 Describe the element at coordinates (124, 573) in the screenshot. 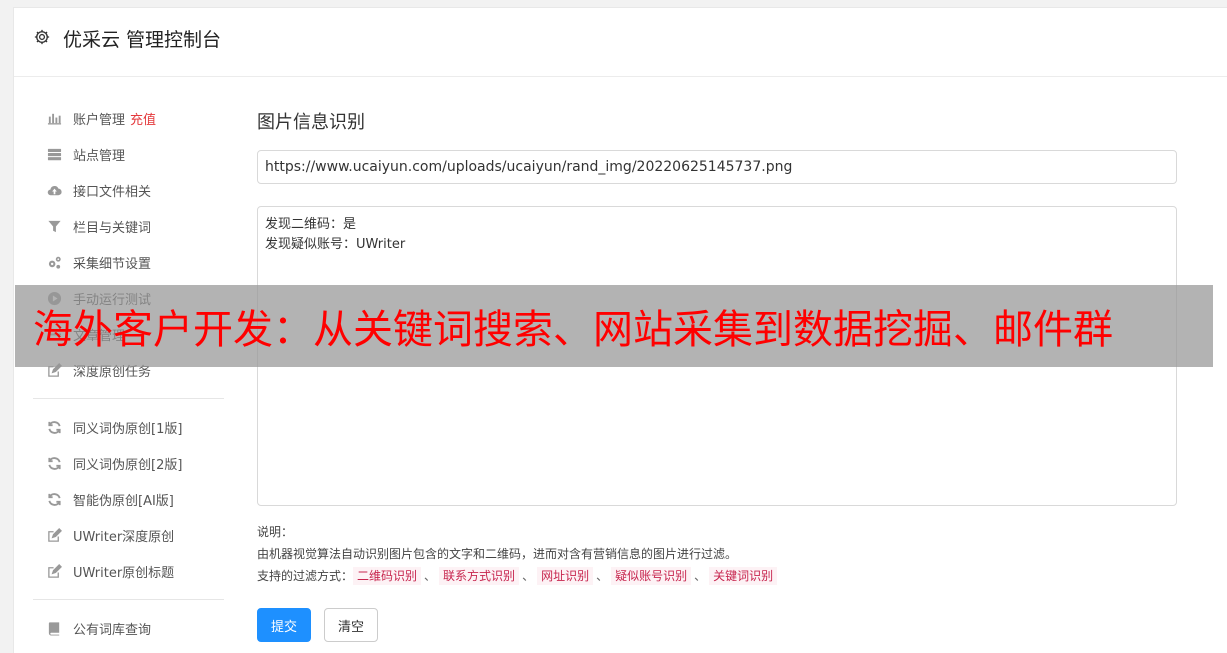

I see `sidebar-item-label: UWriter原创标题` at that location.